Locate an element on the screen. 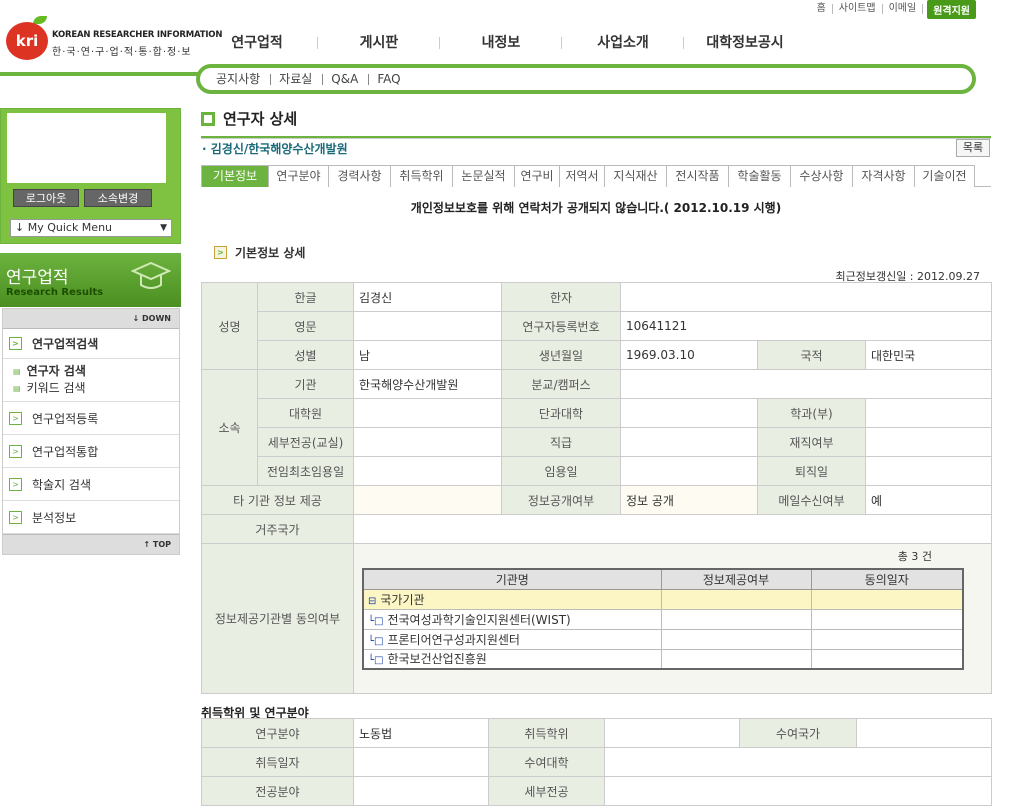  tab-6: 저역서 is located at coordinates (582, 176).